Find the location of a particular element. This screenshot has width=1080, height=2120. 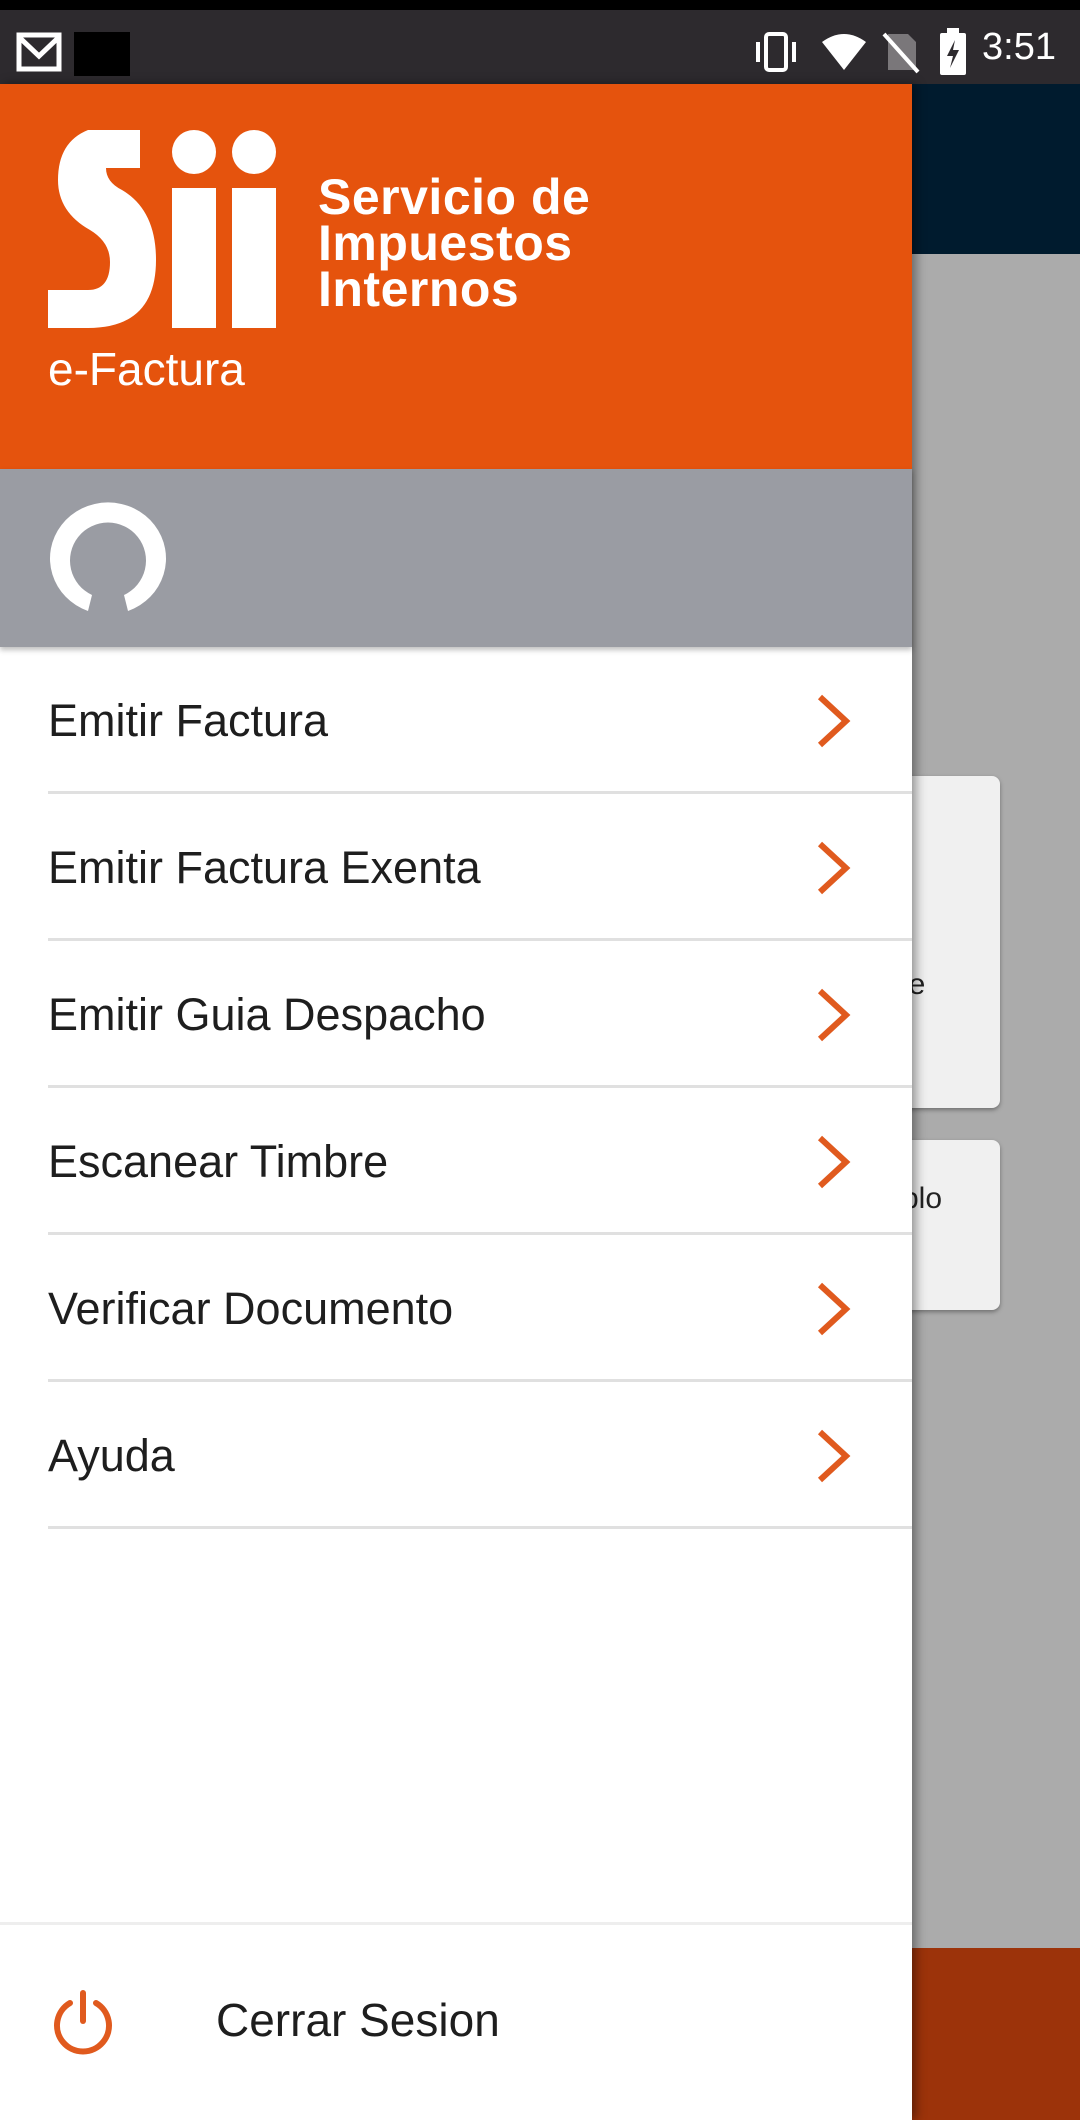

wifi-icon is located at coordinates (844, 52).